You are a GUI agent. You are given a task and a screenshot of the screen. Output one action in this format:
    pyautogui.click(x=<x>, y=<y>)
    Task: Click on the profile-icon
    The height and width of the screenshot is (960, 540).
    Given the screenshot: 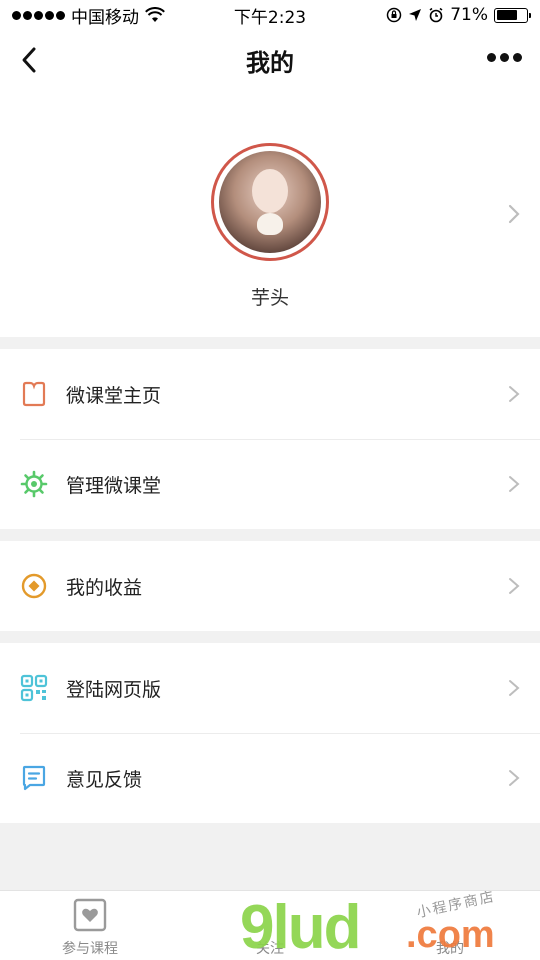 What is the action you would take?
    pyautogui.click(x=450, y=915)
    